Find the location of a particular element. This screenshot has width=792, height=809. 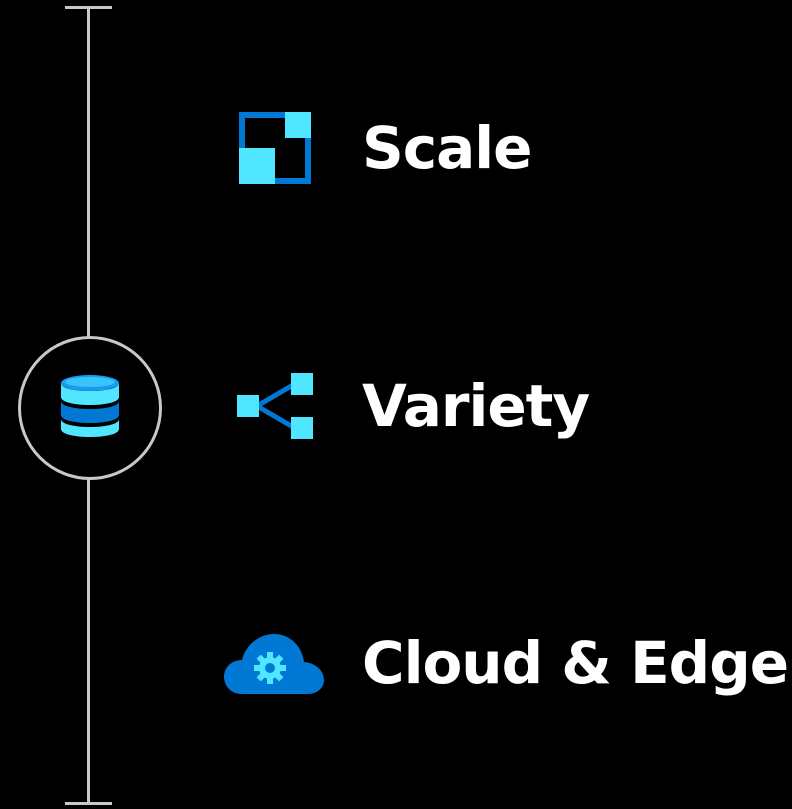

feature-label-cloud-edge: Cloud & Edge is located at coordinates (575, 663).